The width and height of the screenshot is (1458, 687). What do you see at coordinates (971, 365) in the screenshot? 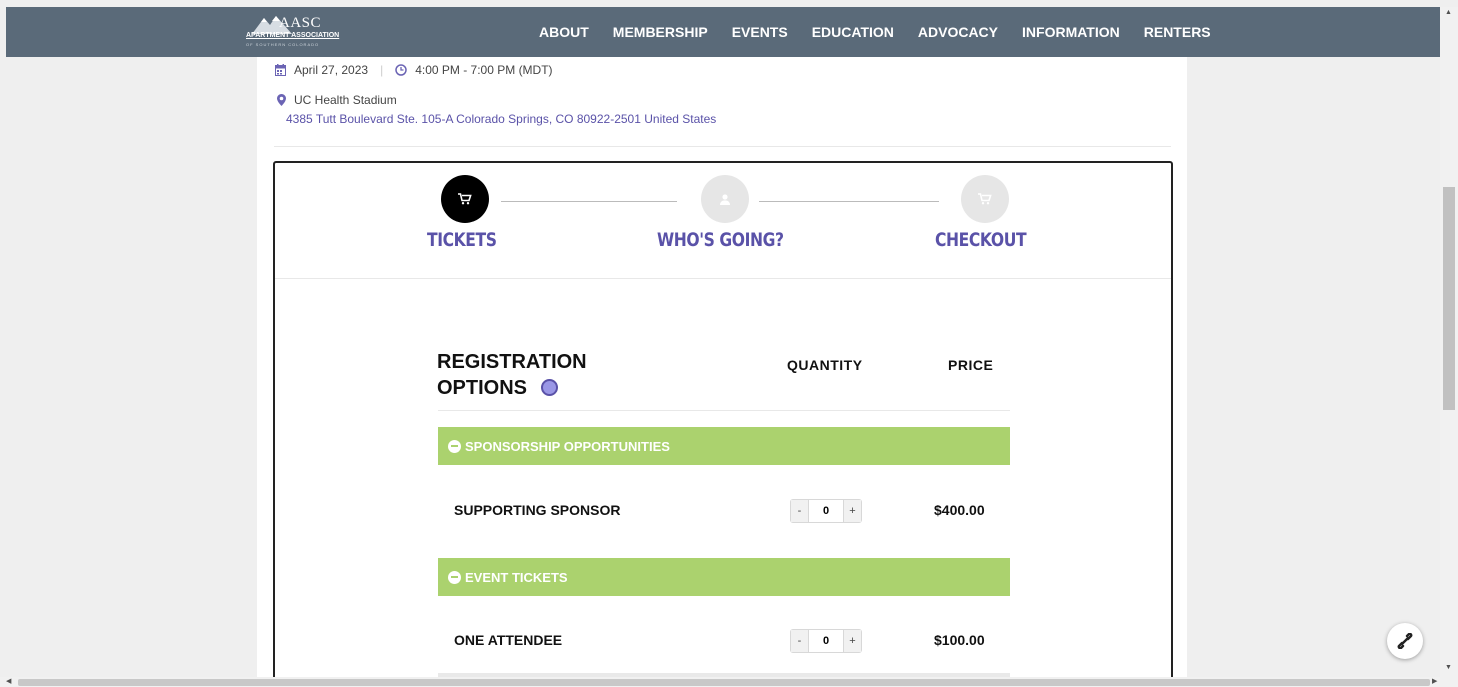
I see `price-header: PRICE` at bounding box center [971, 365].